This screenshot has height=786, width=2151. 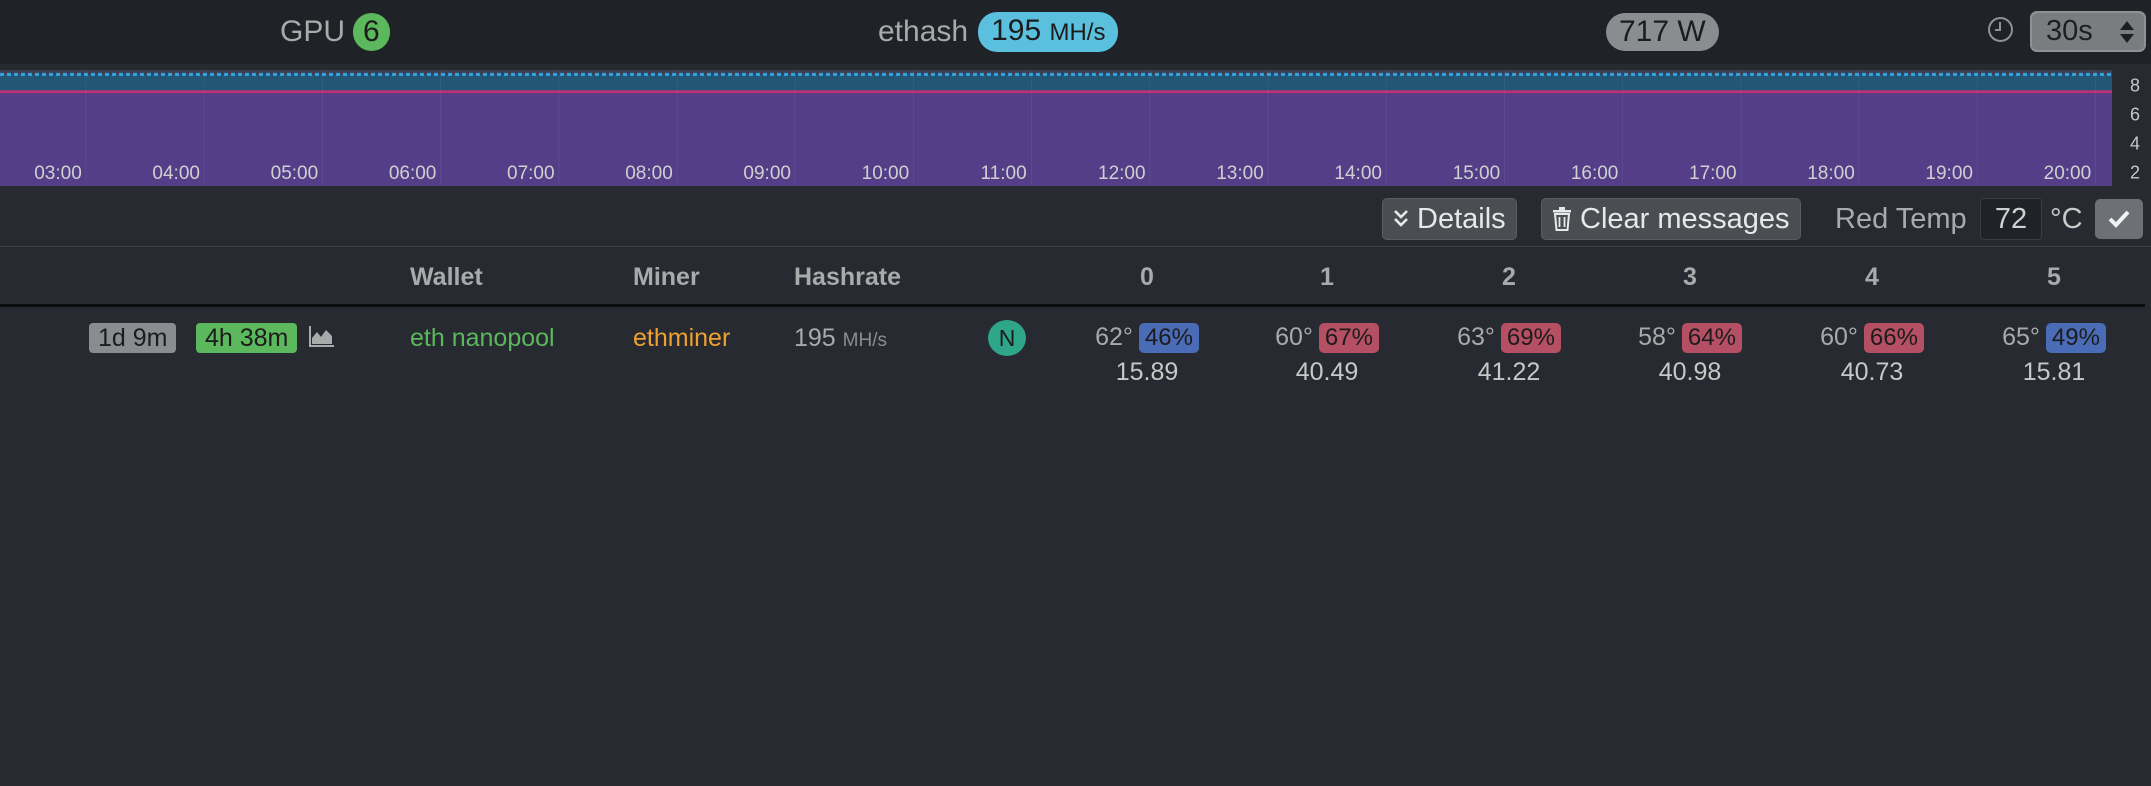 I want to click on trash-icon, so click(x=1562, y=219).